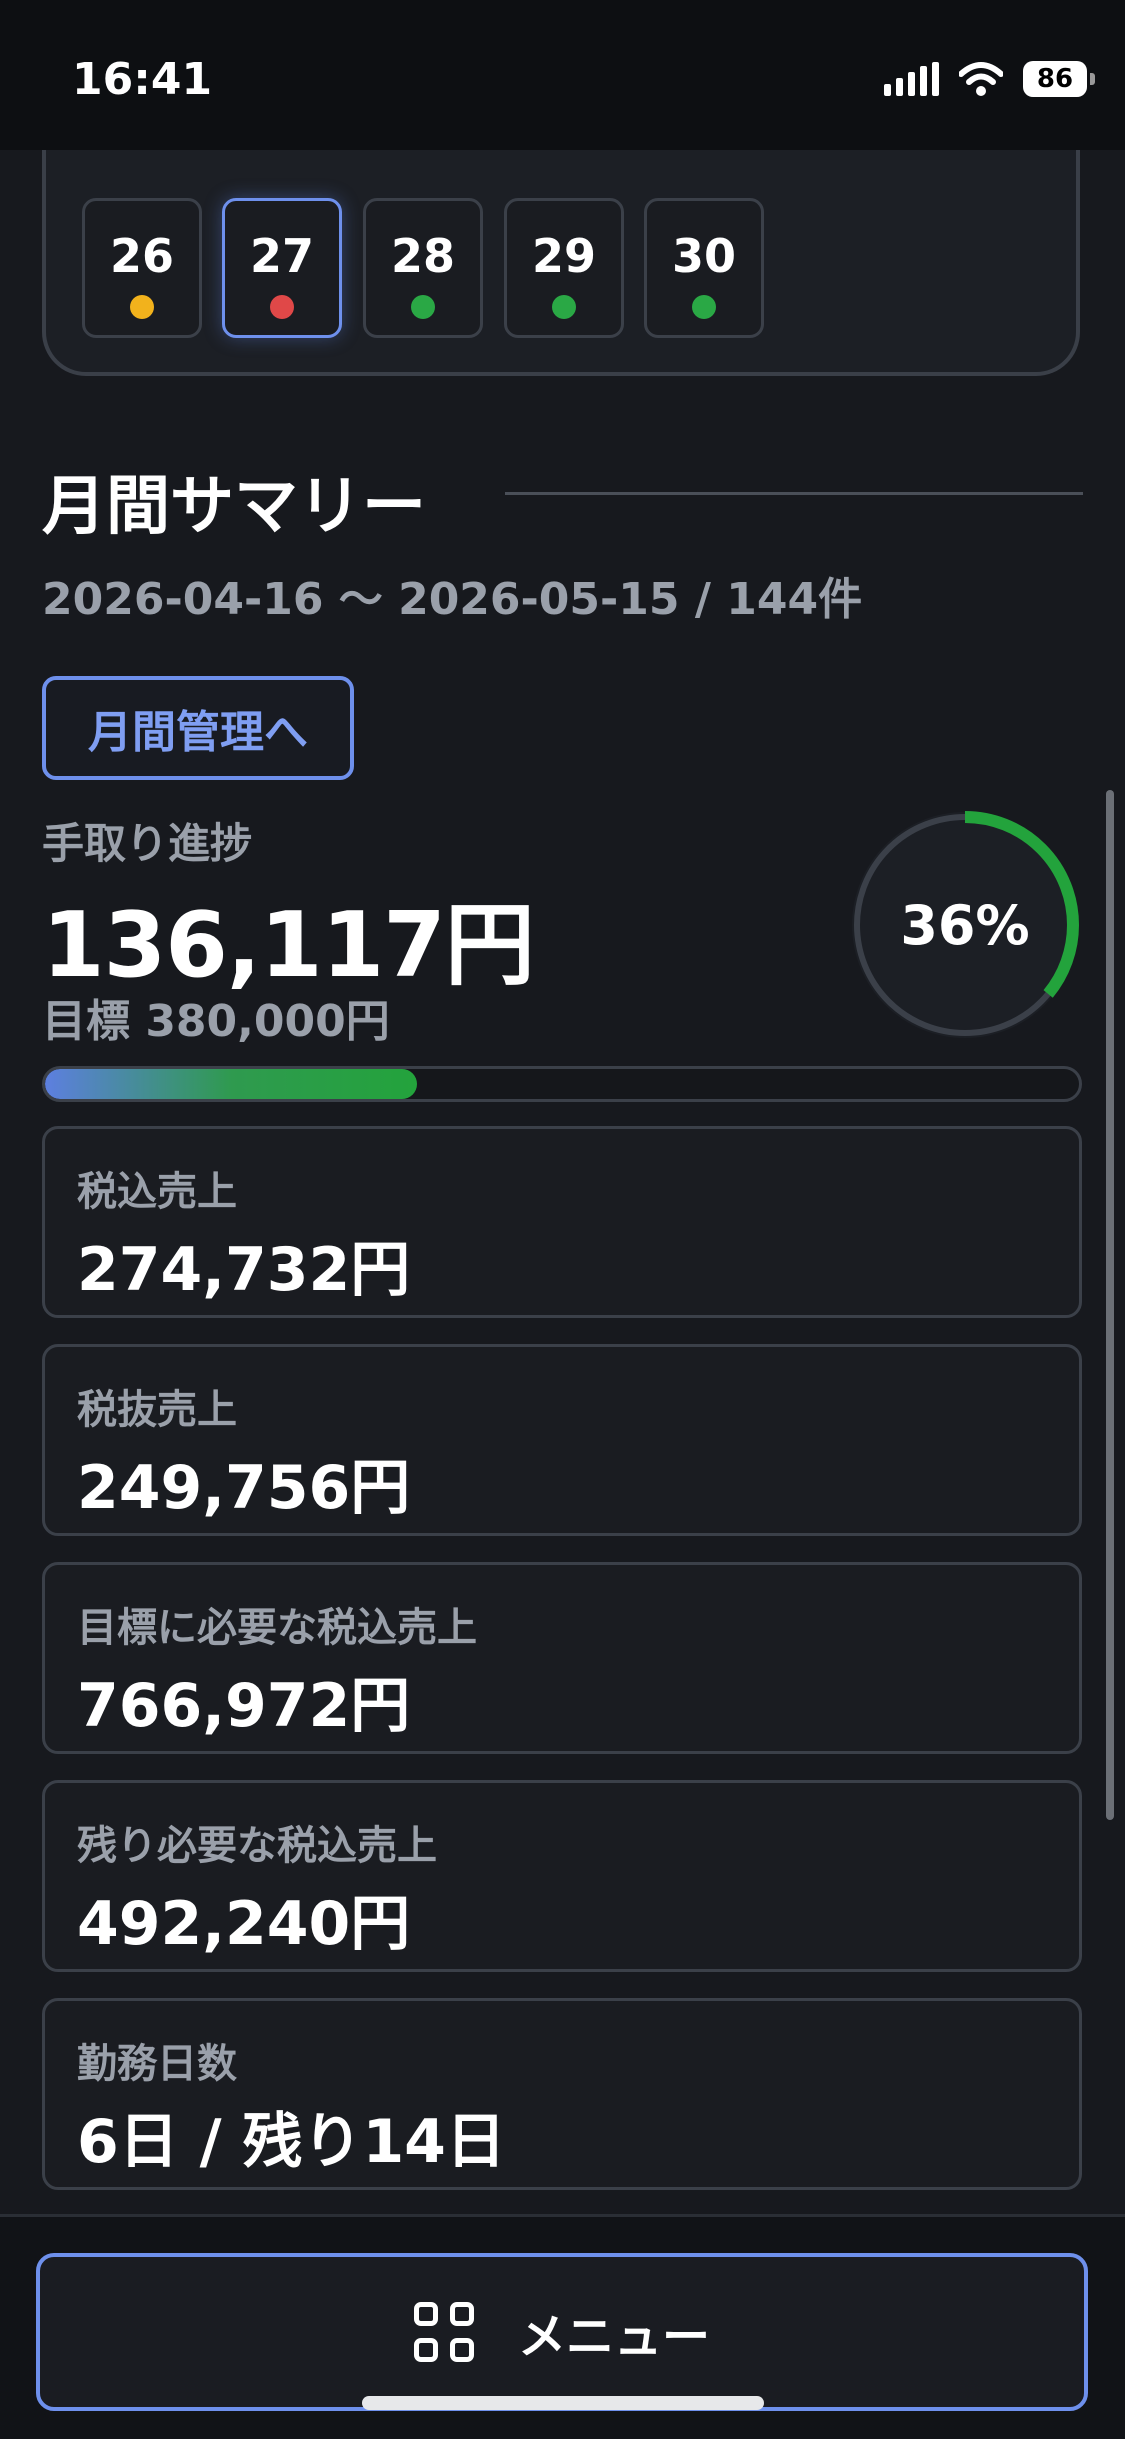 This screenshot has height=2439, width=1125. Describe the element at coordinates (141, 256) in the screenshot. I see `day-number: 26` at that location.